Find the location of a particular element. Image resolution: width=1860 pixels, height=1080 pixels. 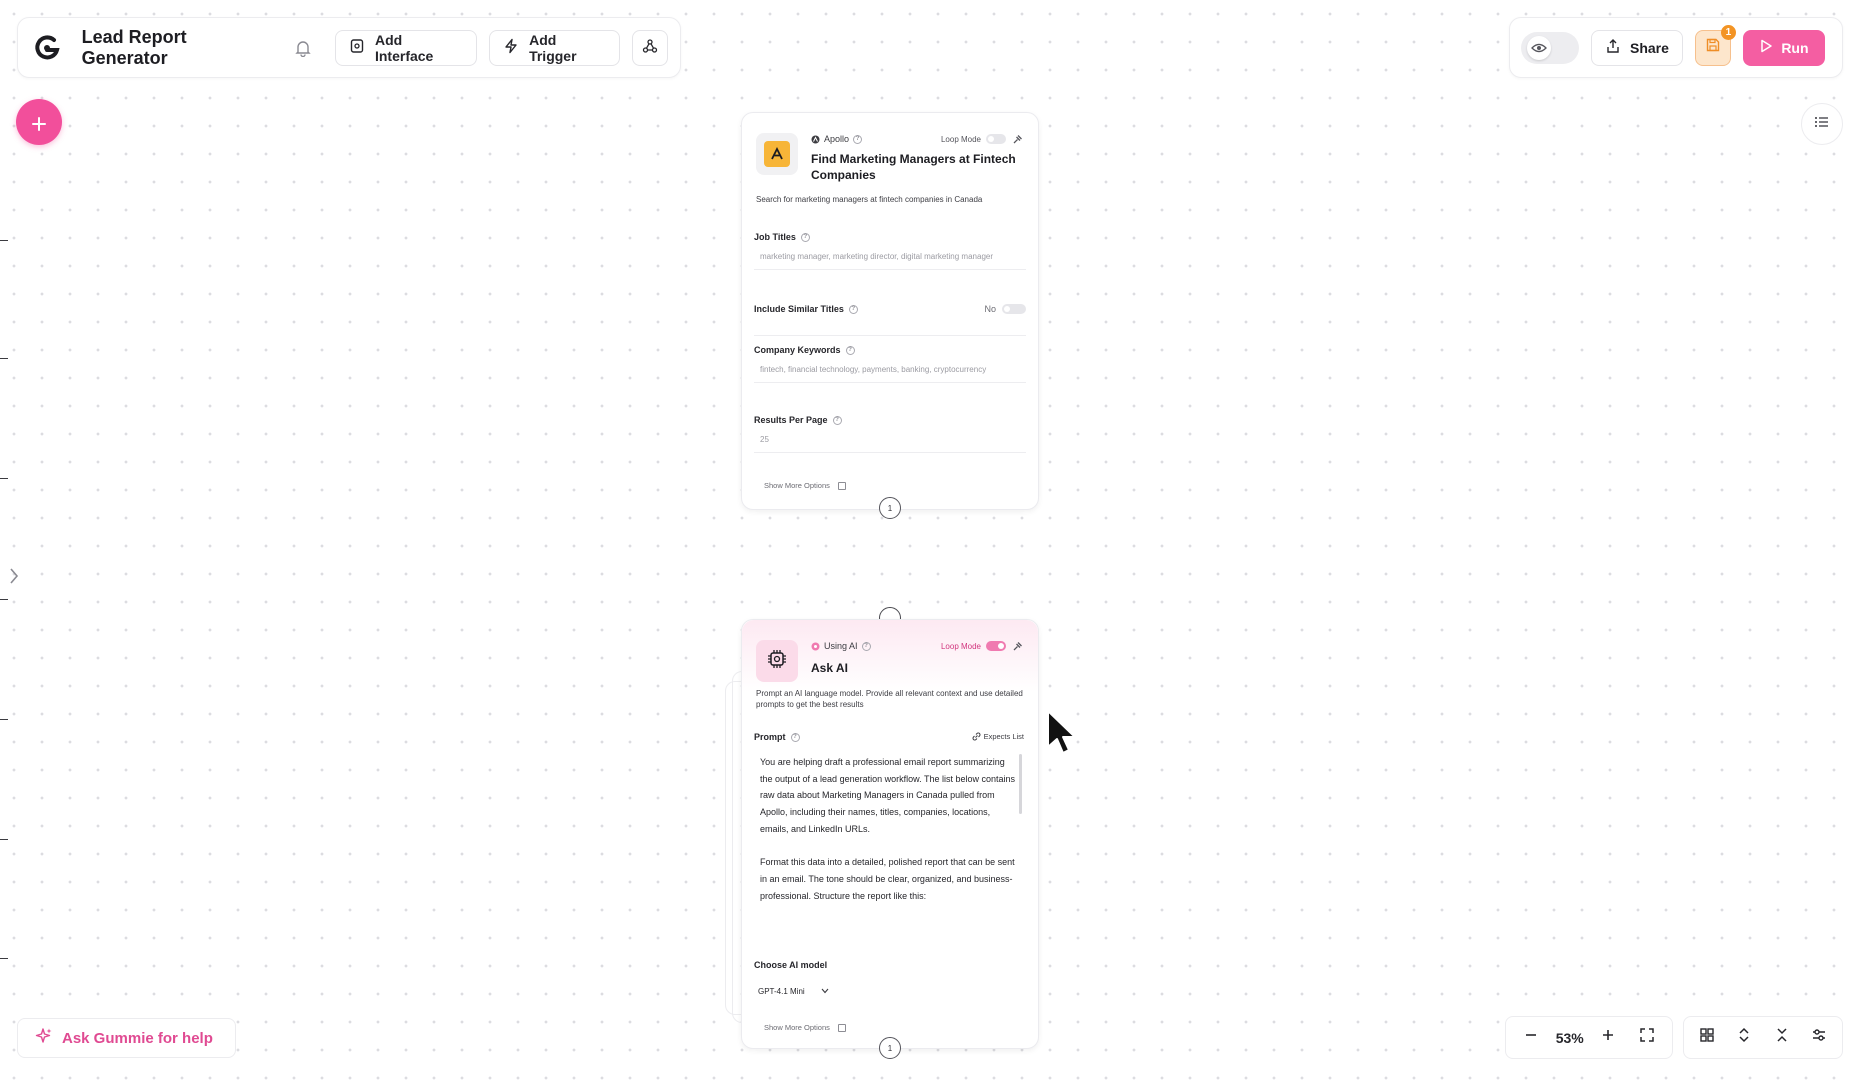

fit-view-button is located at coordinates (1647, 1038).